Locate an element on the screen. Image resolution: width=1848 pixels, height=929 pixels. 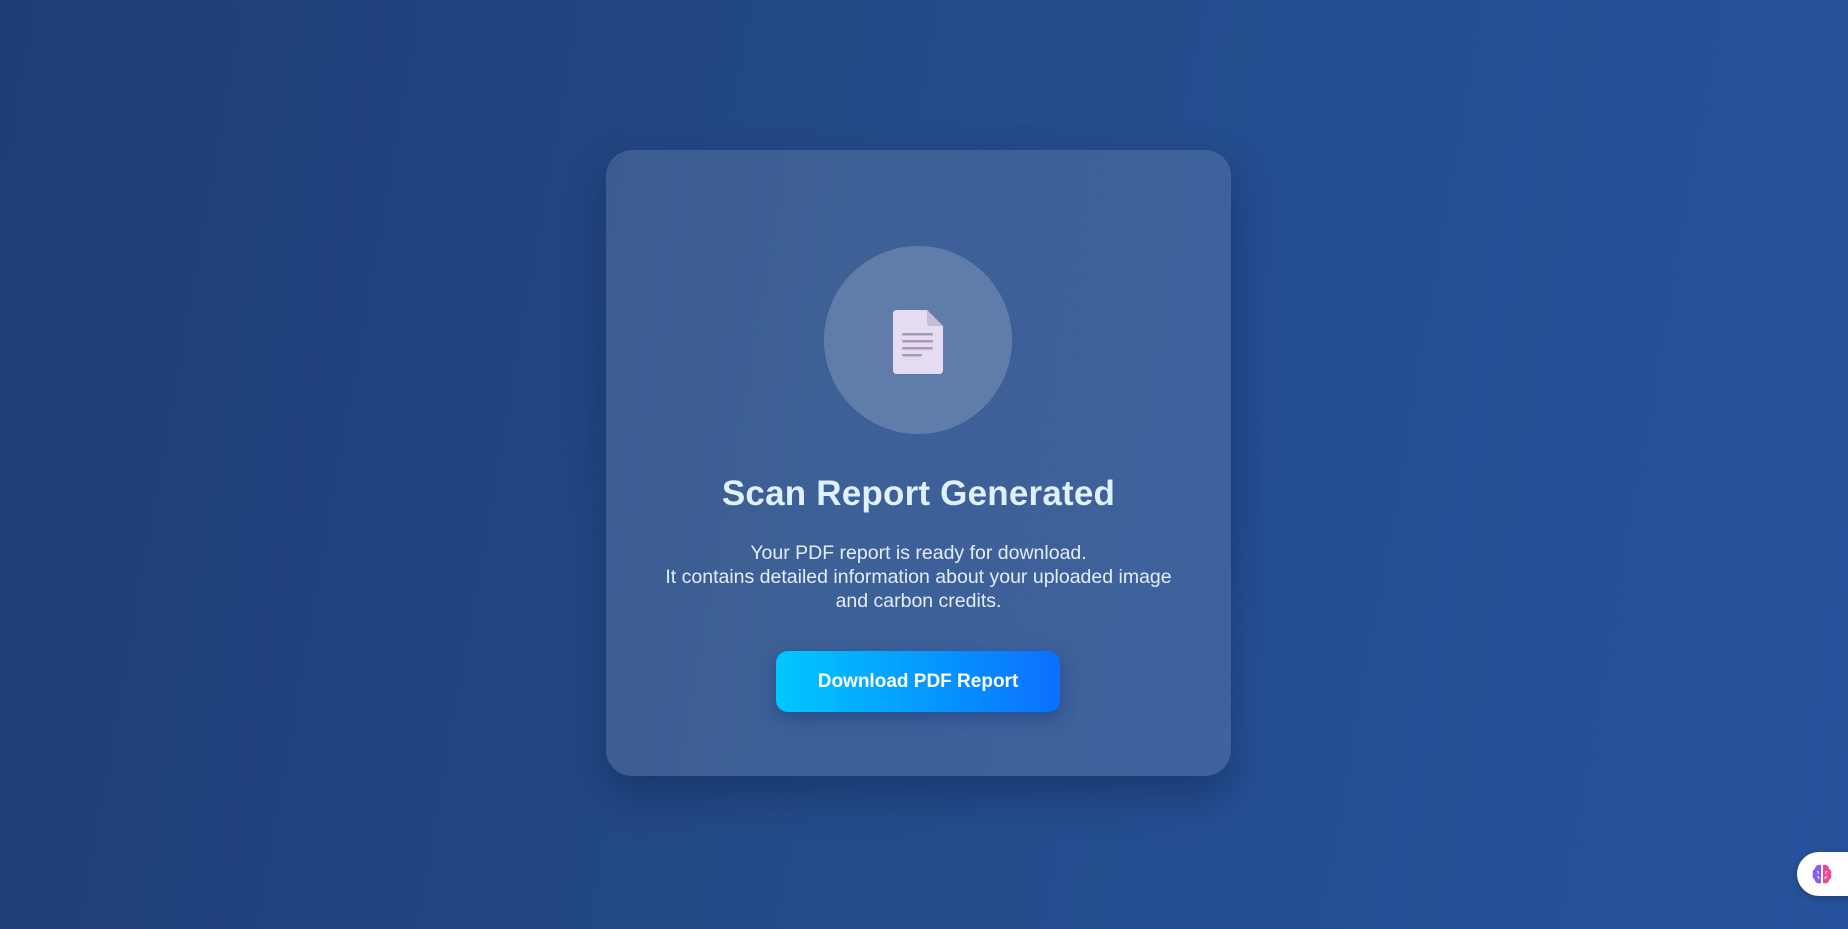
brain-icon is located at coordinates (1822, 874).